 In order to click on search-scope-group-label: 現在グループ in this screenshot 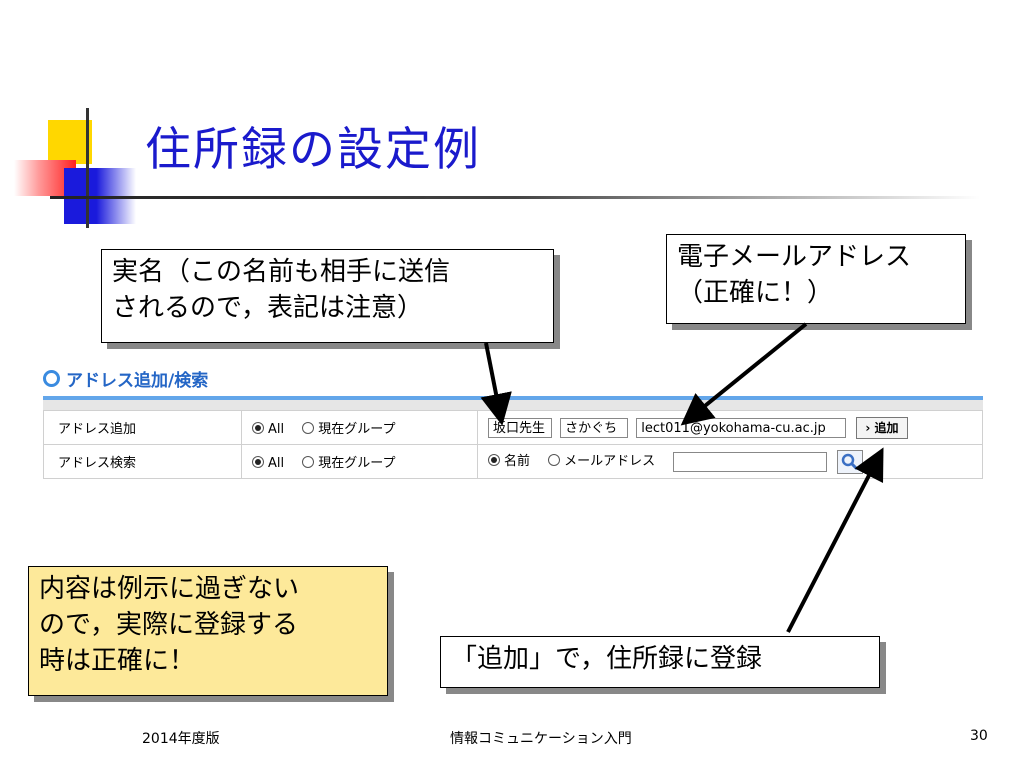, I will do `click(357, 463)`.